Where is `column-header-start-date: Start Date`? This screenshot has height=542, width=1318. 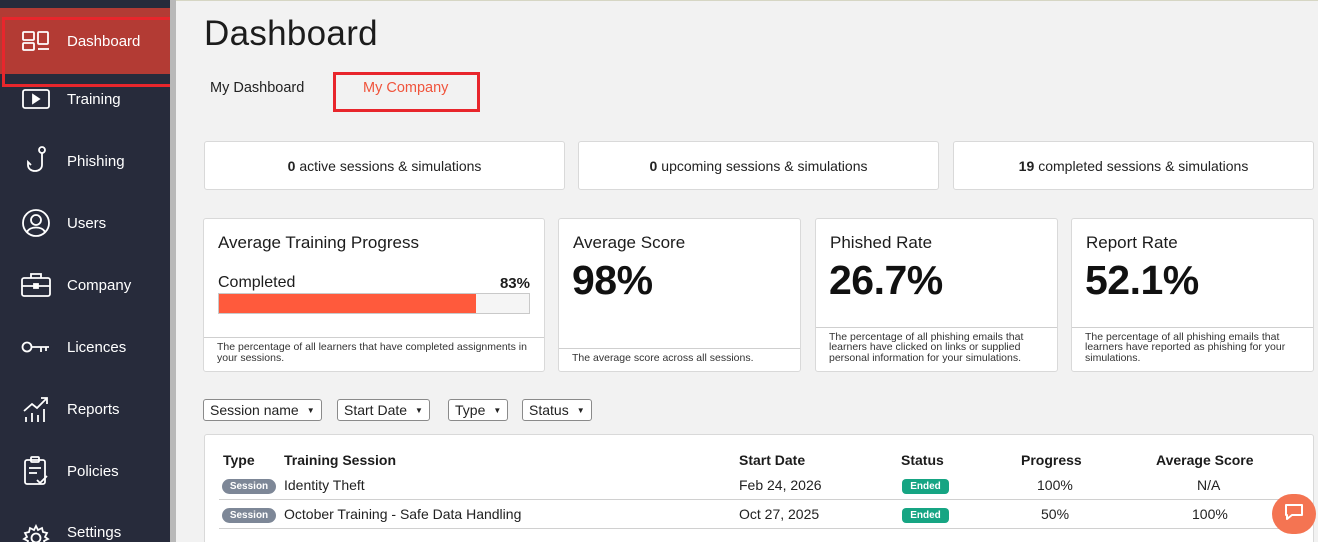 column-header-start-date: Start Date is located at coordinates (772, 460).